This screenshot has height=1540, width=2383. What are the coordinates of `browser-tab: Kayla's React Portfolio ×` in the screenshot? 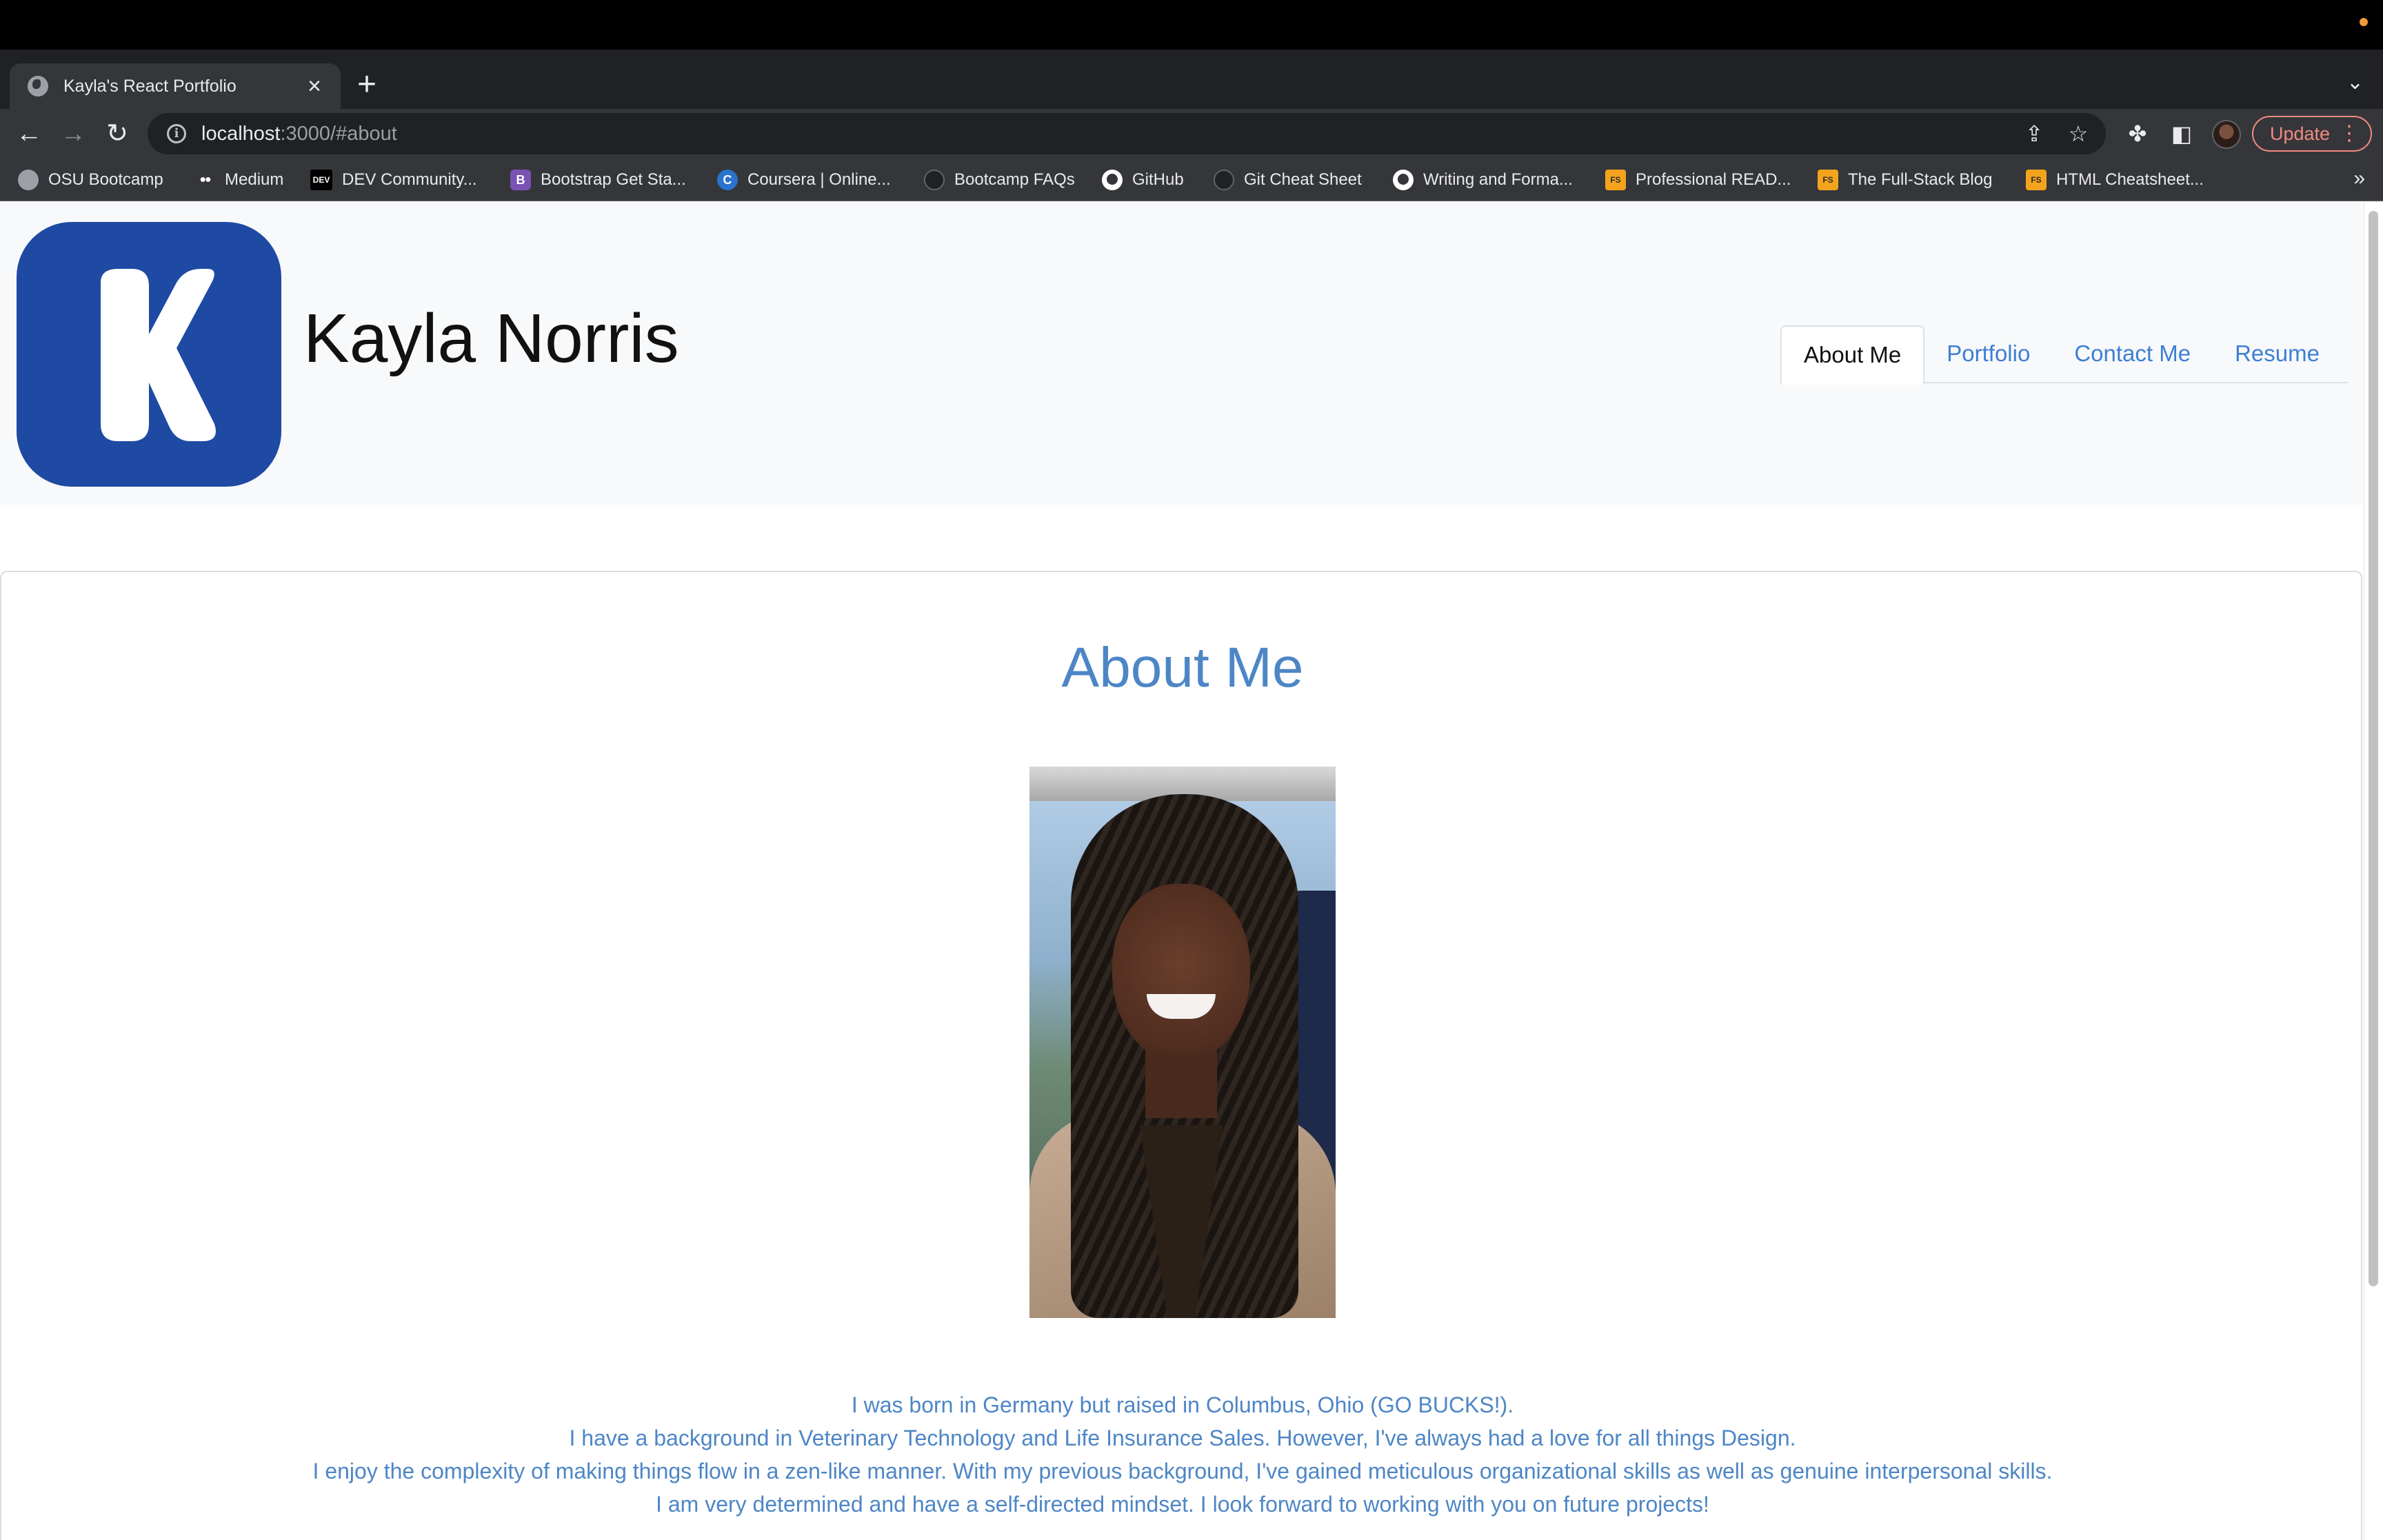 It's located at (175, 86).